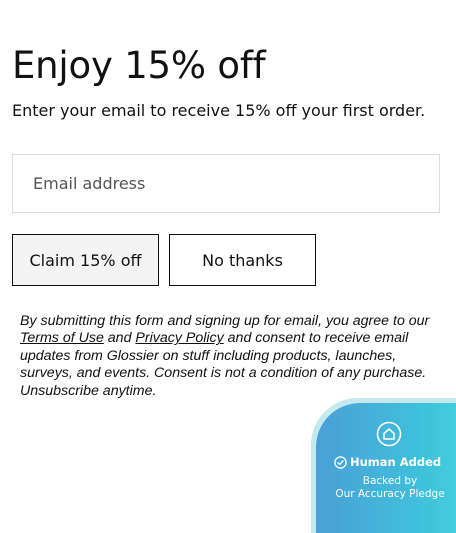  What do you see at coordinates (62, 338) in the screenshot?
I see `terms-of-use-link: Terms of Use` at bounding box center [62, 338].